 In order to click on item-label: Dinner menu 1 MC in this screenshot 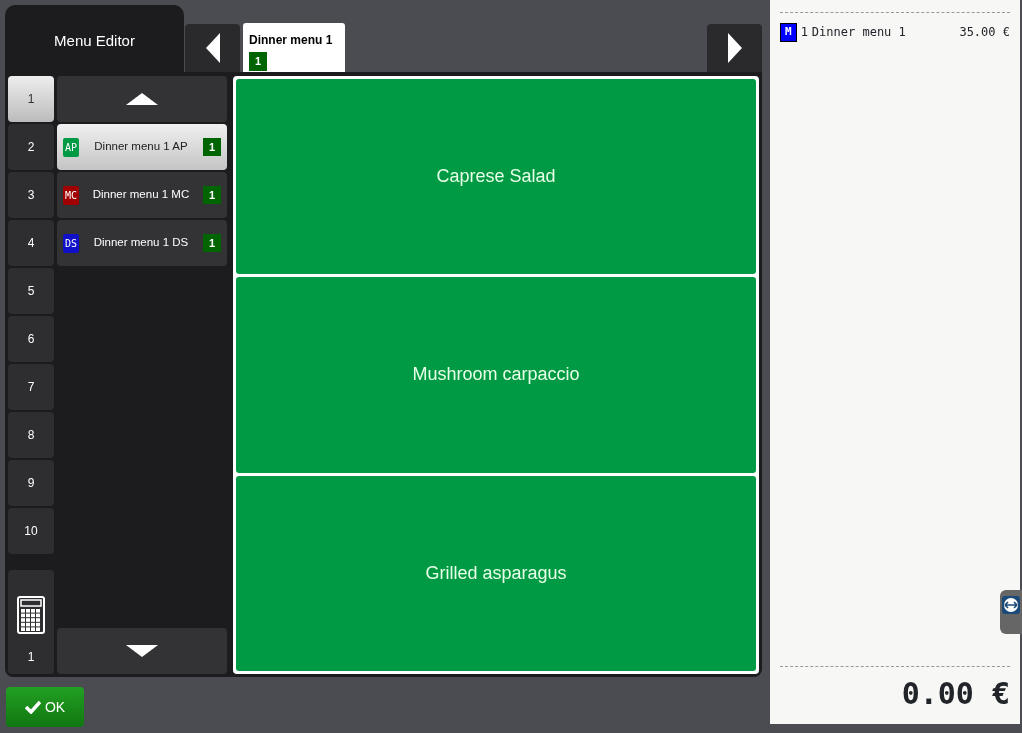, I will do `click(141, 195)`.